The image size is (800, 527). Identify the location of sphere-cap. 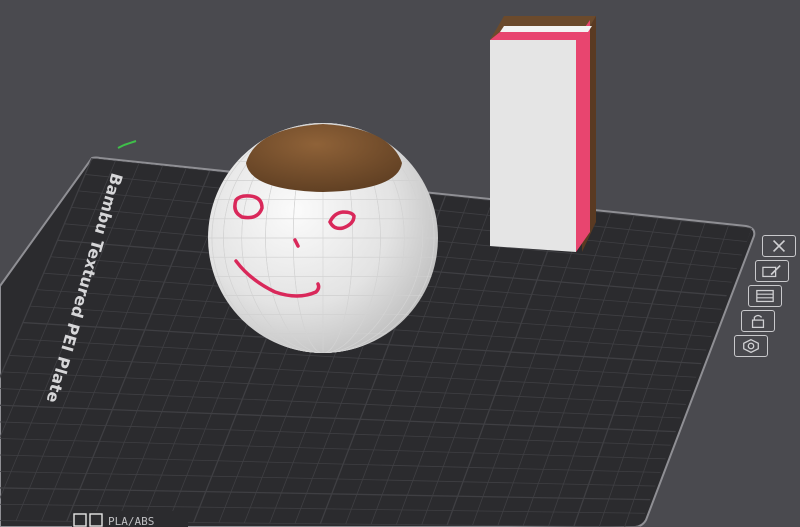
(324, 158).